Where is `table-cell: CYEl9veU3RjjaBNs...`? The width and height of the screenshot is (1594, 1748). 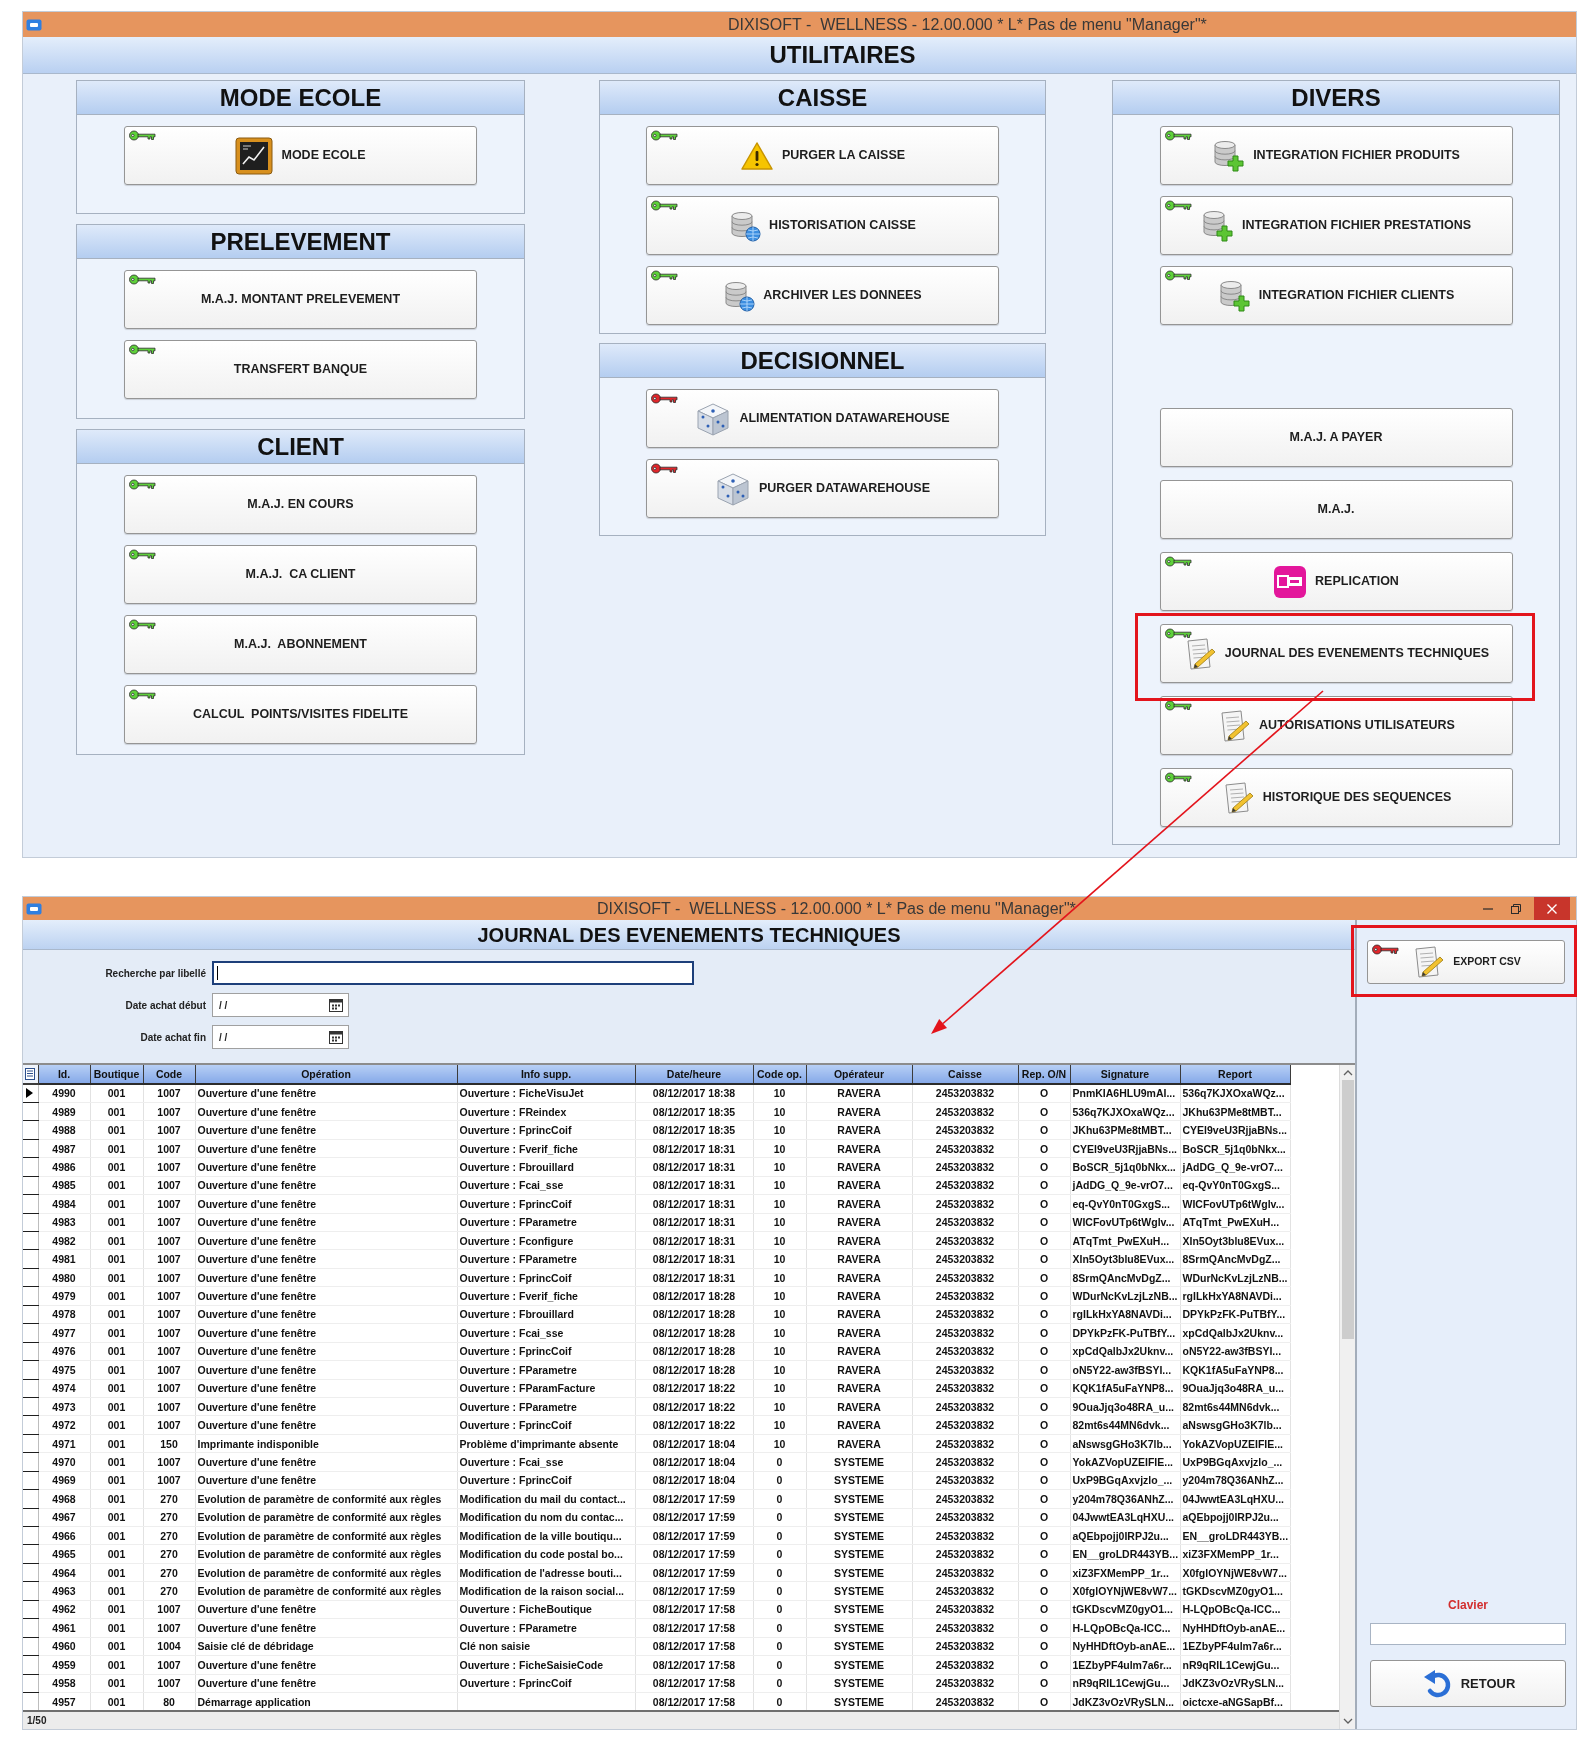
table-cell: CYEl9veU3RjjaBNs... is located at coordinates (1125, 1148).